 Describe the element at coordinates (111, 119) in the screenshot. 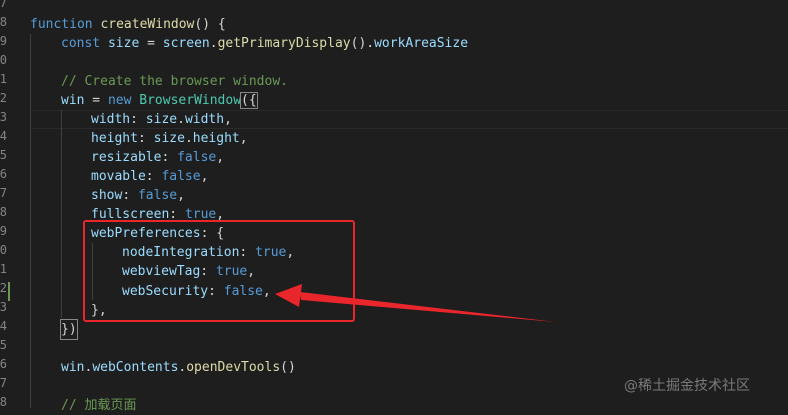

I see `property-key: width` at that location.